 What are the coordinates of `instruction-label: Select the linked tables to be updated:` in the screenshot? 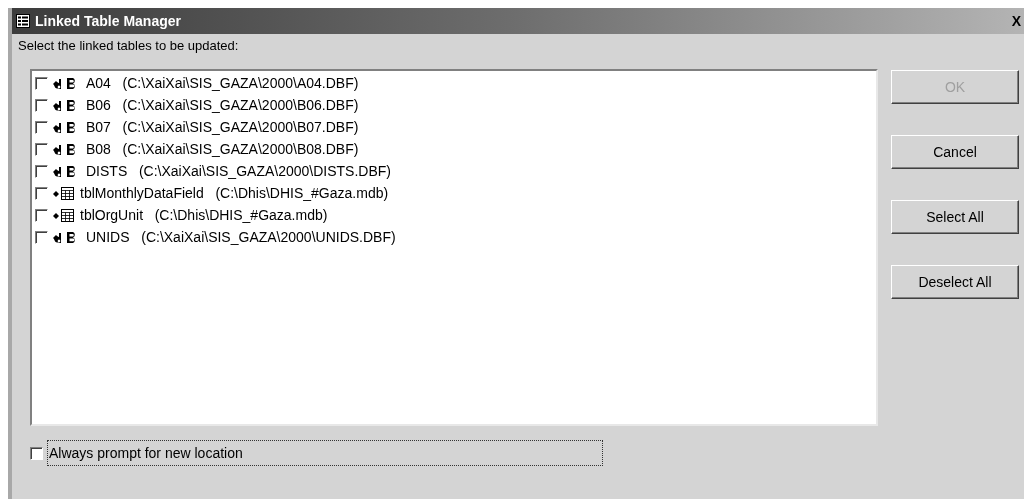 It's located at (129, 46).